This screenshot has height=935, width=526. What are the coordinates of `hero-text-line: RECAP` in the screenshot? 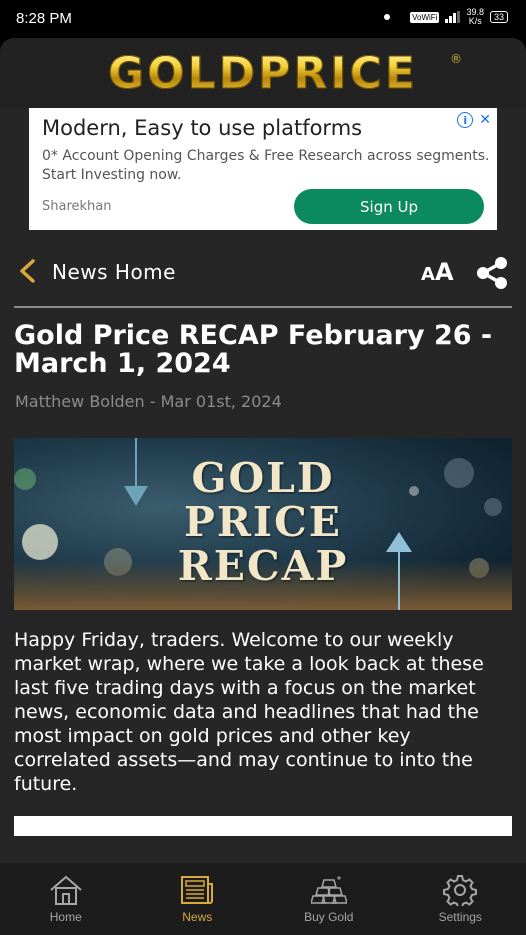 It's located at (263, 566).